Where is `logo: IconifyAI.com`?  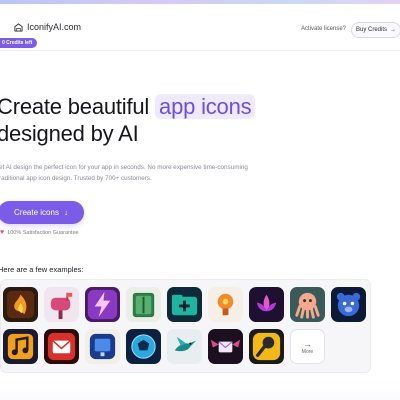
logo: IconifyAI.com is located at coordinates (47, 27).